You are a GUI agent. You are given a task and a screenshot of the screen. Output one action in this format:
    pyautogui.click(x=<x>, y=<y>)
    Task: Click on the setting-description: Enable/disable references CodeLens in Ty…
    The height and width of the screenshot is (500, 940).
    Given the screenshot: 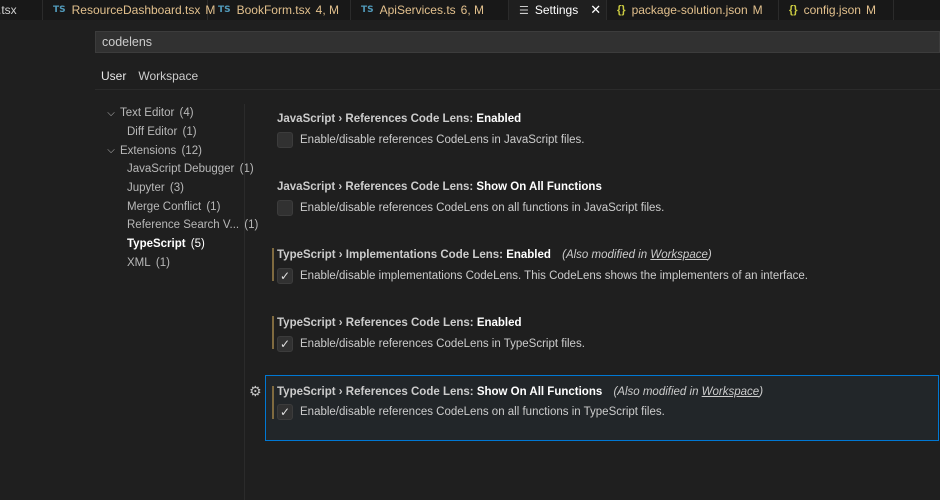 What is the action you would take?
    pyautogui.click(x=442, y=344)
    